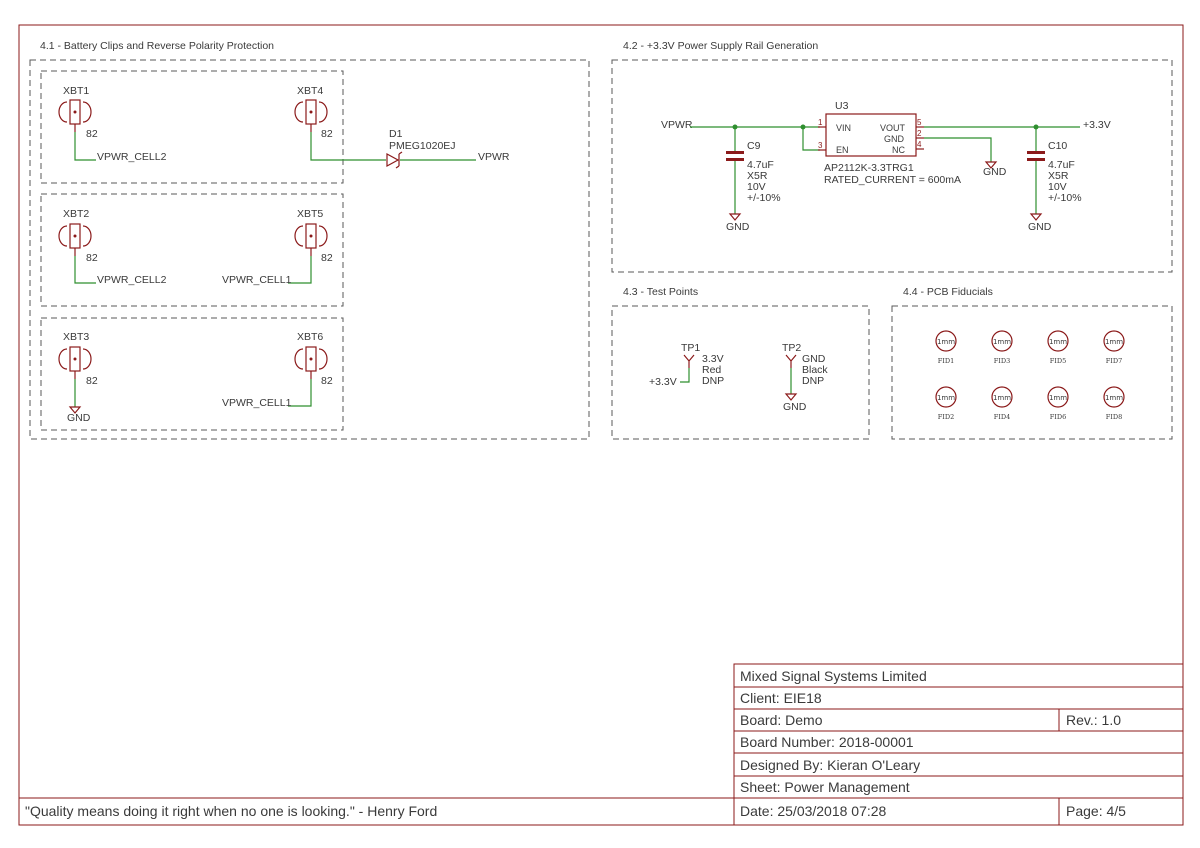 Image resolution: width=1200 pixels, height=848 pixels. Describe the element at coordinates (689, 361) in the screenshot. I see `tp1-symbol` at that location.